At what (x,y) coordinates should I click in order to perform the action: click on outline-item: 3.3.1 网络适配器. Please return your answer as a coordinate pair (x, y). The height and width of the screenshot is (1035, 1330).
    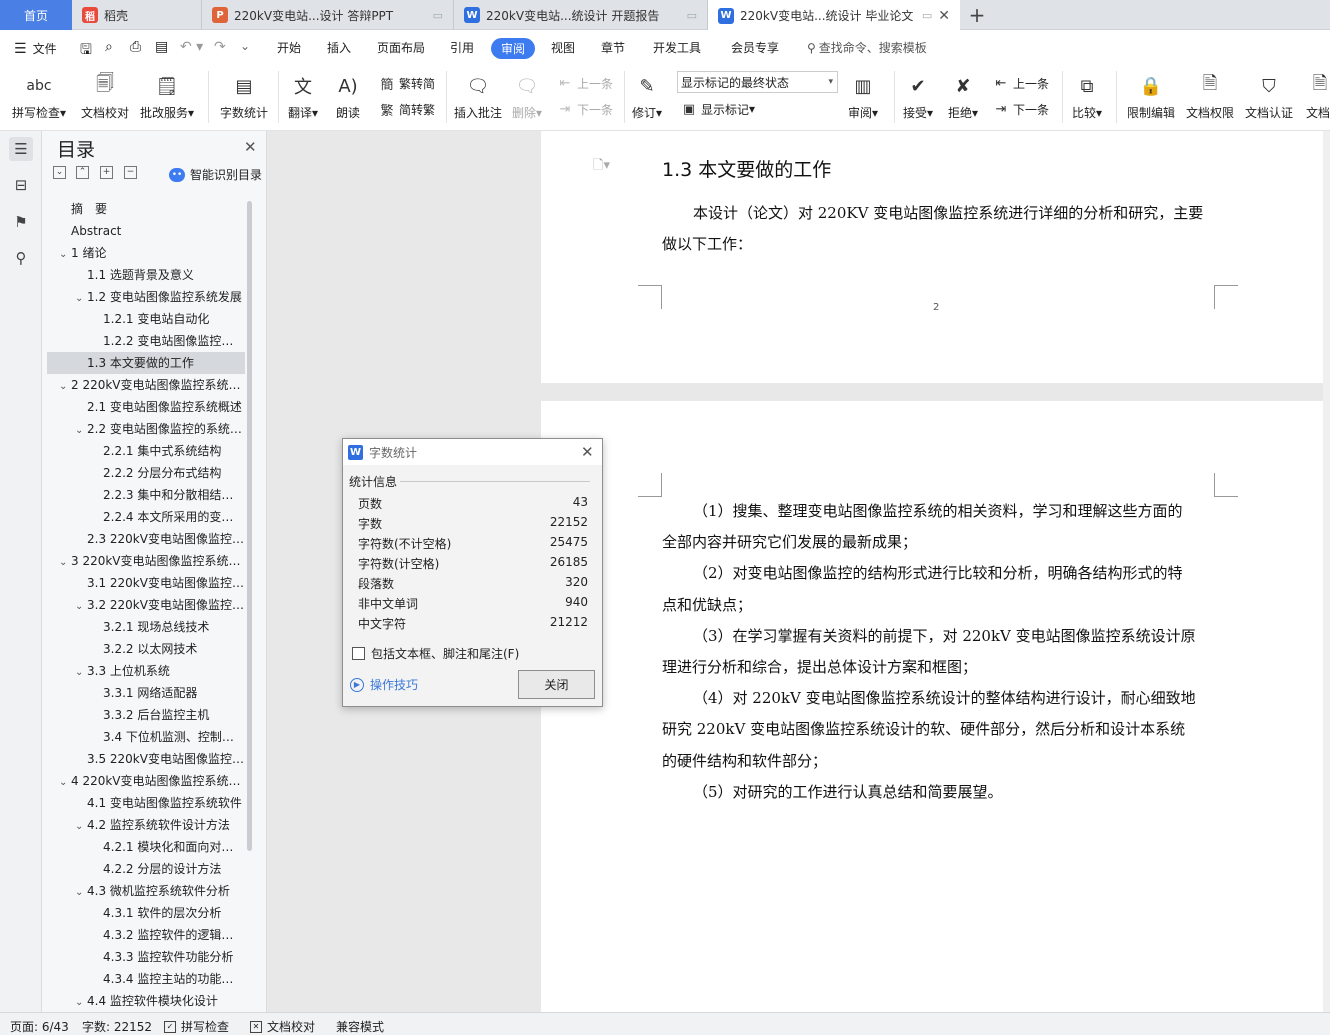
    Looking at the image, I should click on (146, 693).